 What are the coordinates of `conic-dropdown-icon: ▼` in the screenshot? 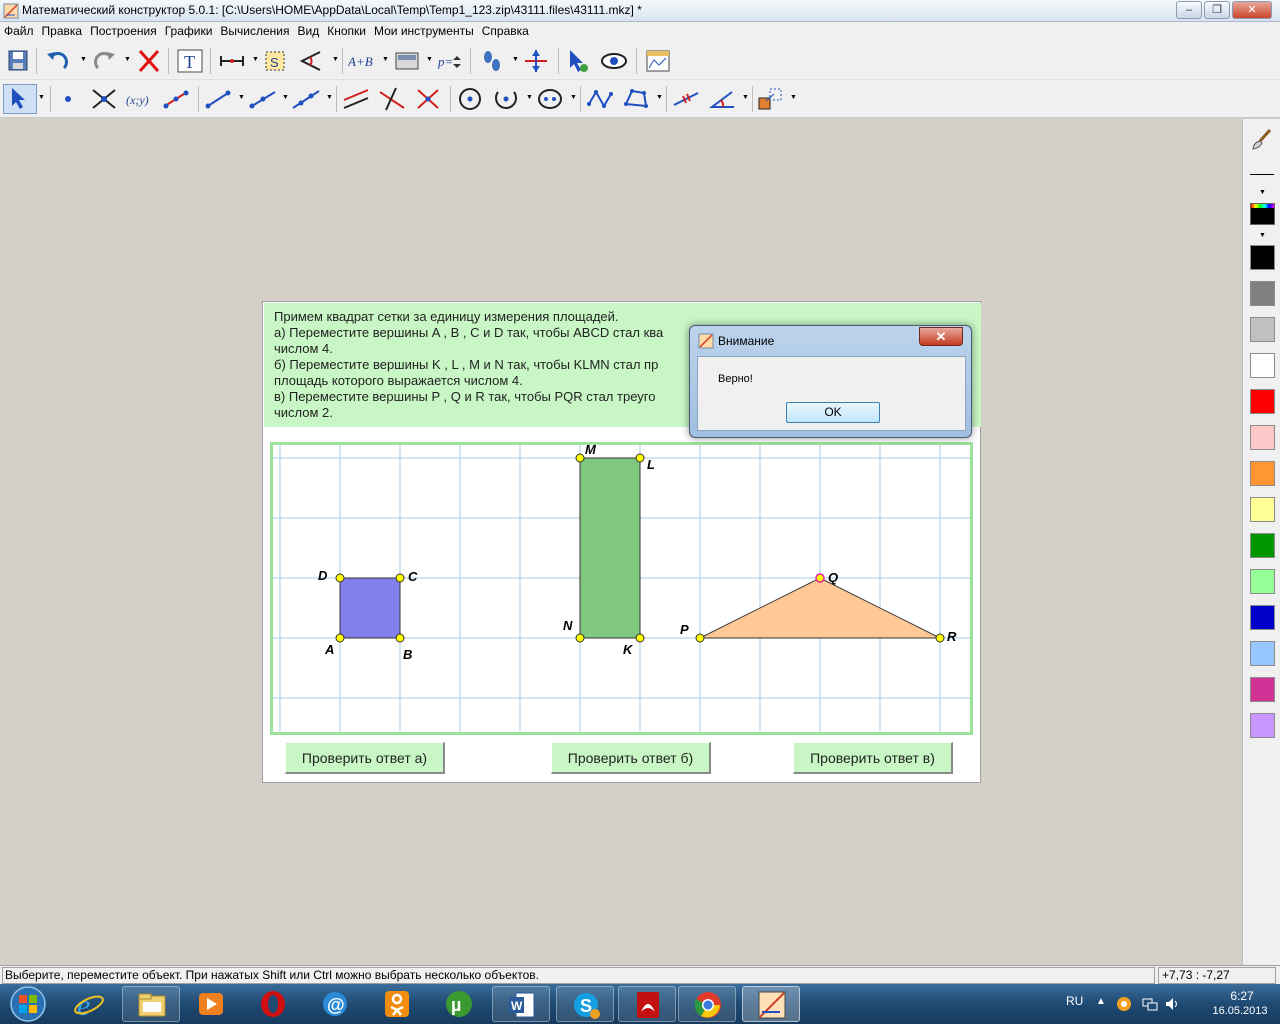 It's located at (573, 97).